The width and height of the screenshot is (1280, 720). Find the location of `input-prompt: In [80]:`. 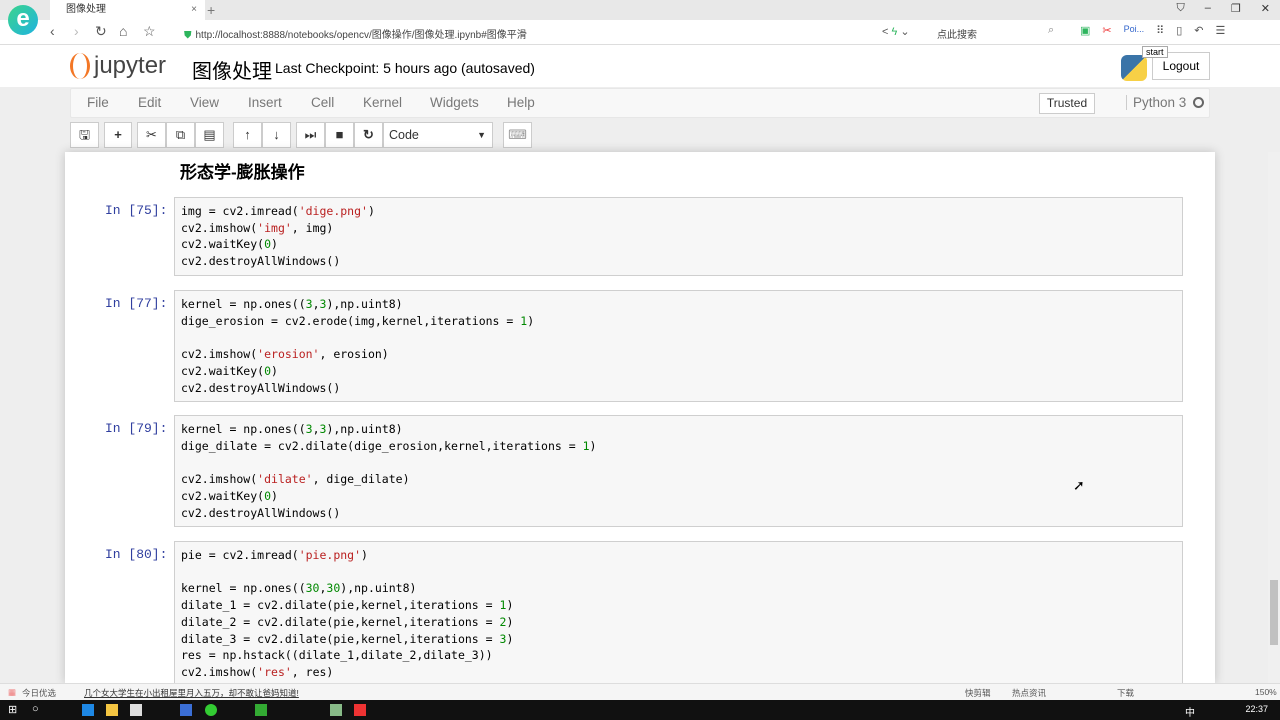

input-prompt: In [80]: is located at coordinates (136, 554).